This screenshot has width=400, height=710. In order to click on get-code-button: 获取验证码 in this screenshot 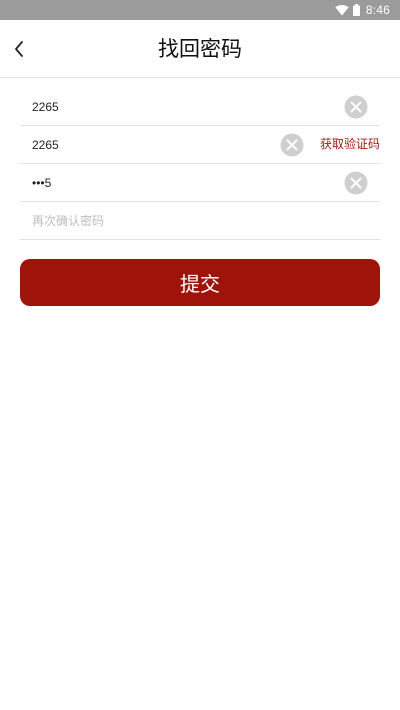, I will do `click(350, 144)`.